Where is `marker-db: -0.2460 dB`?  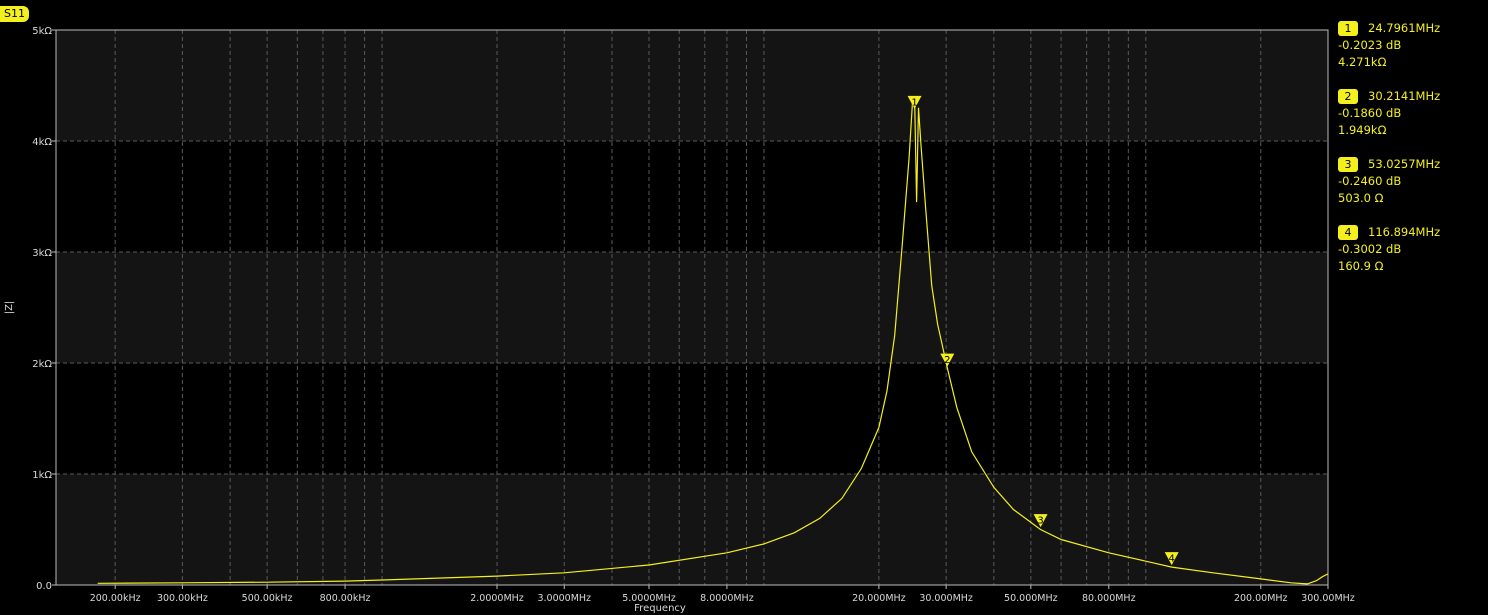 marker-db: -0.2460 dB is located at coordinates (1370, 181).